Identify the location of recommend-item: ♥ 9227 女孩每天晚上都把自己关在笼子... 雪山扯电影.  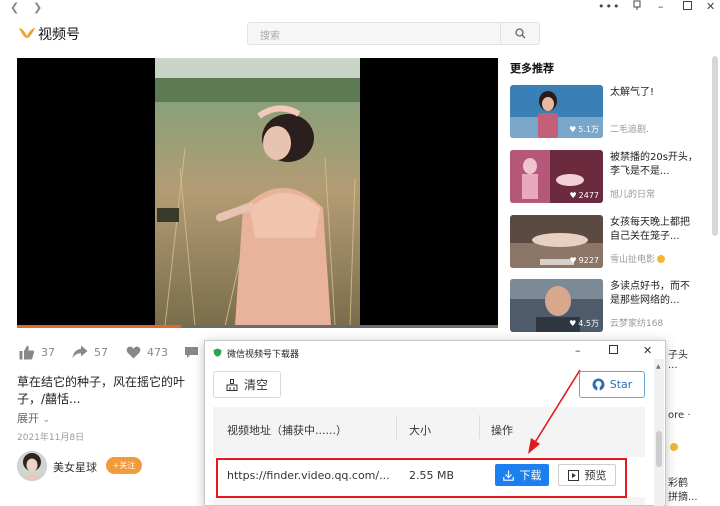
(605, 242).